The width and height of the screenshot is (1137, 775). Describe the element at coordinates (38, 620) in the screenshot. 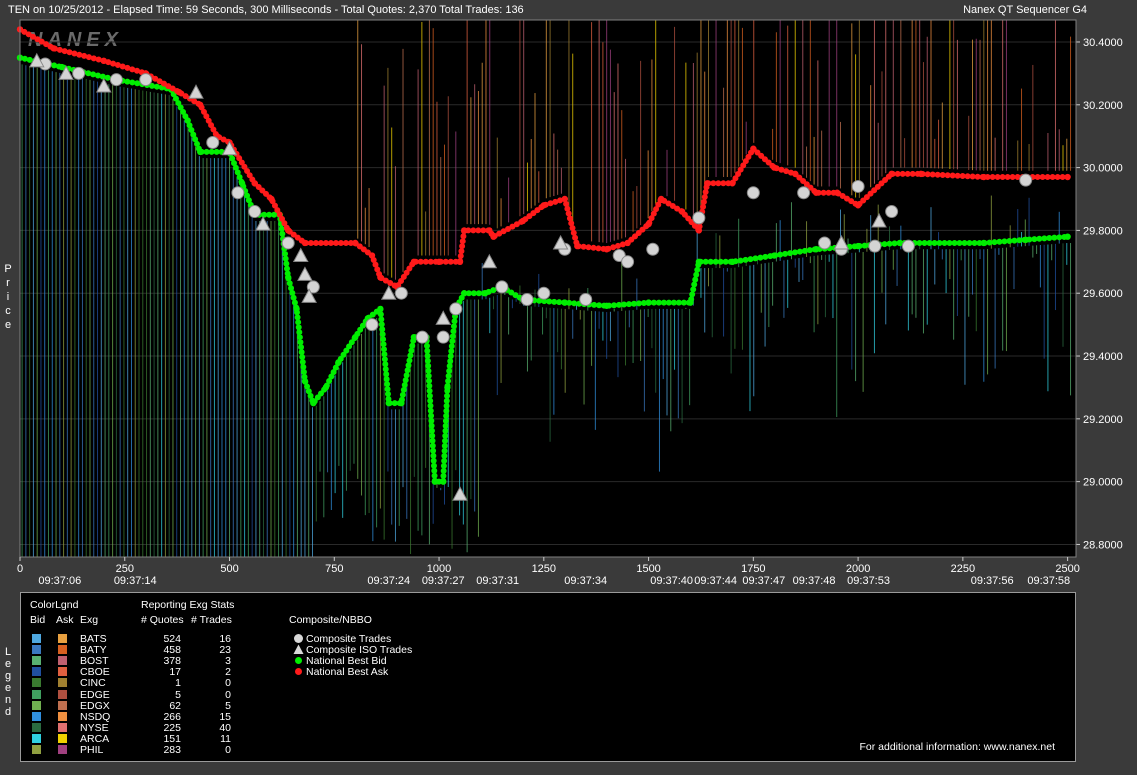

I see `legend-col-bid: Bid` at that location.